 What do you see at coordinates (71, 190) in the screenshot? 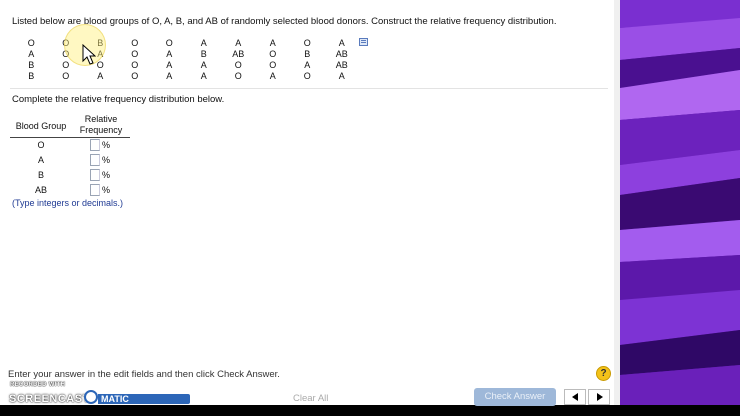
I see `table-row: AB %` at bounding box center [71, 190].